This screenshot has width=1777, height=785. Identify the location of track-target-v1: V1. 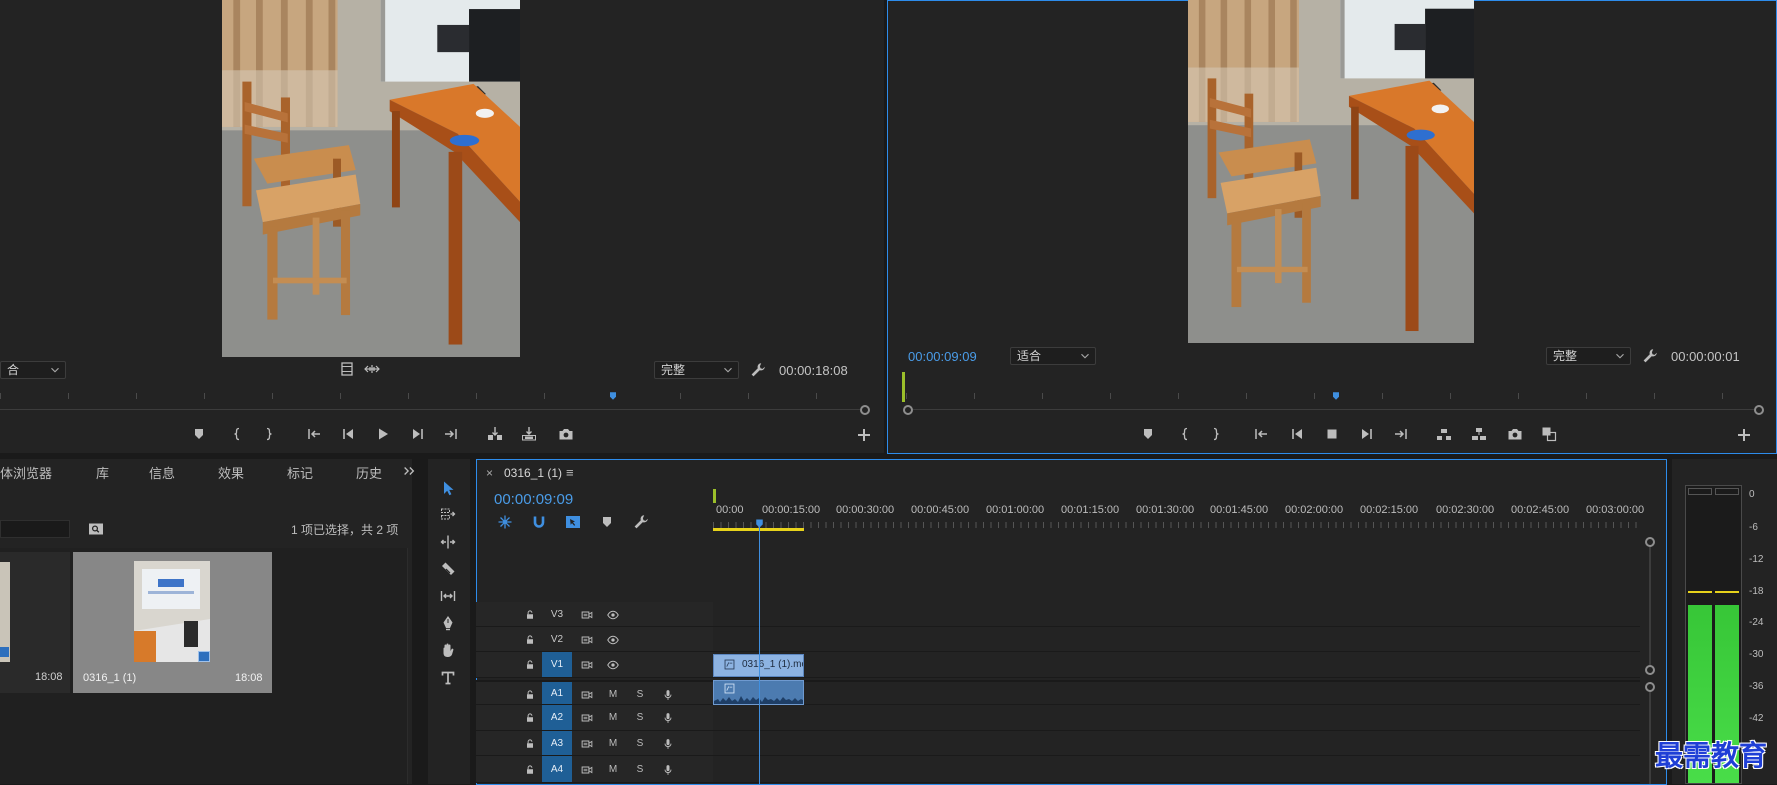
(557, 664).